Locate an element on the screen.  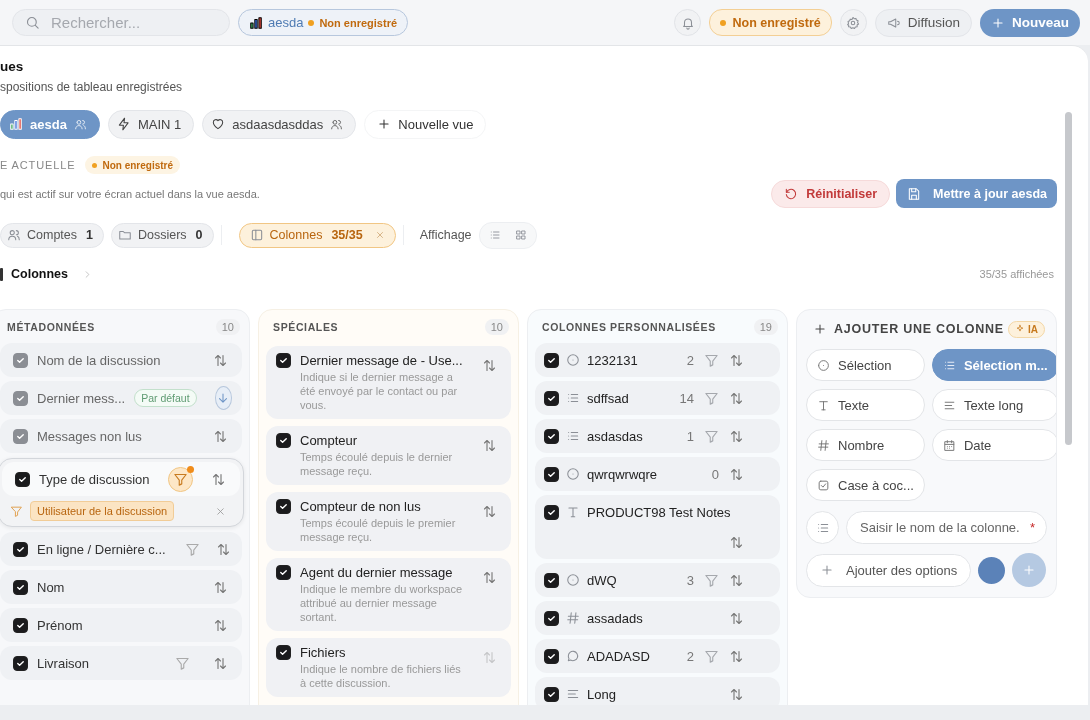
people-icon is located at coordinates (14, 235).